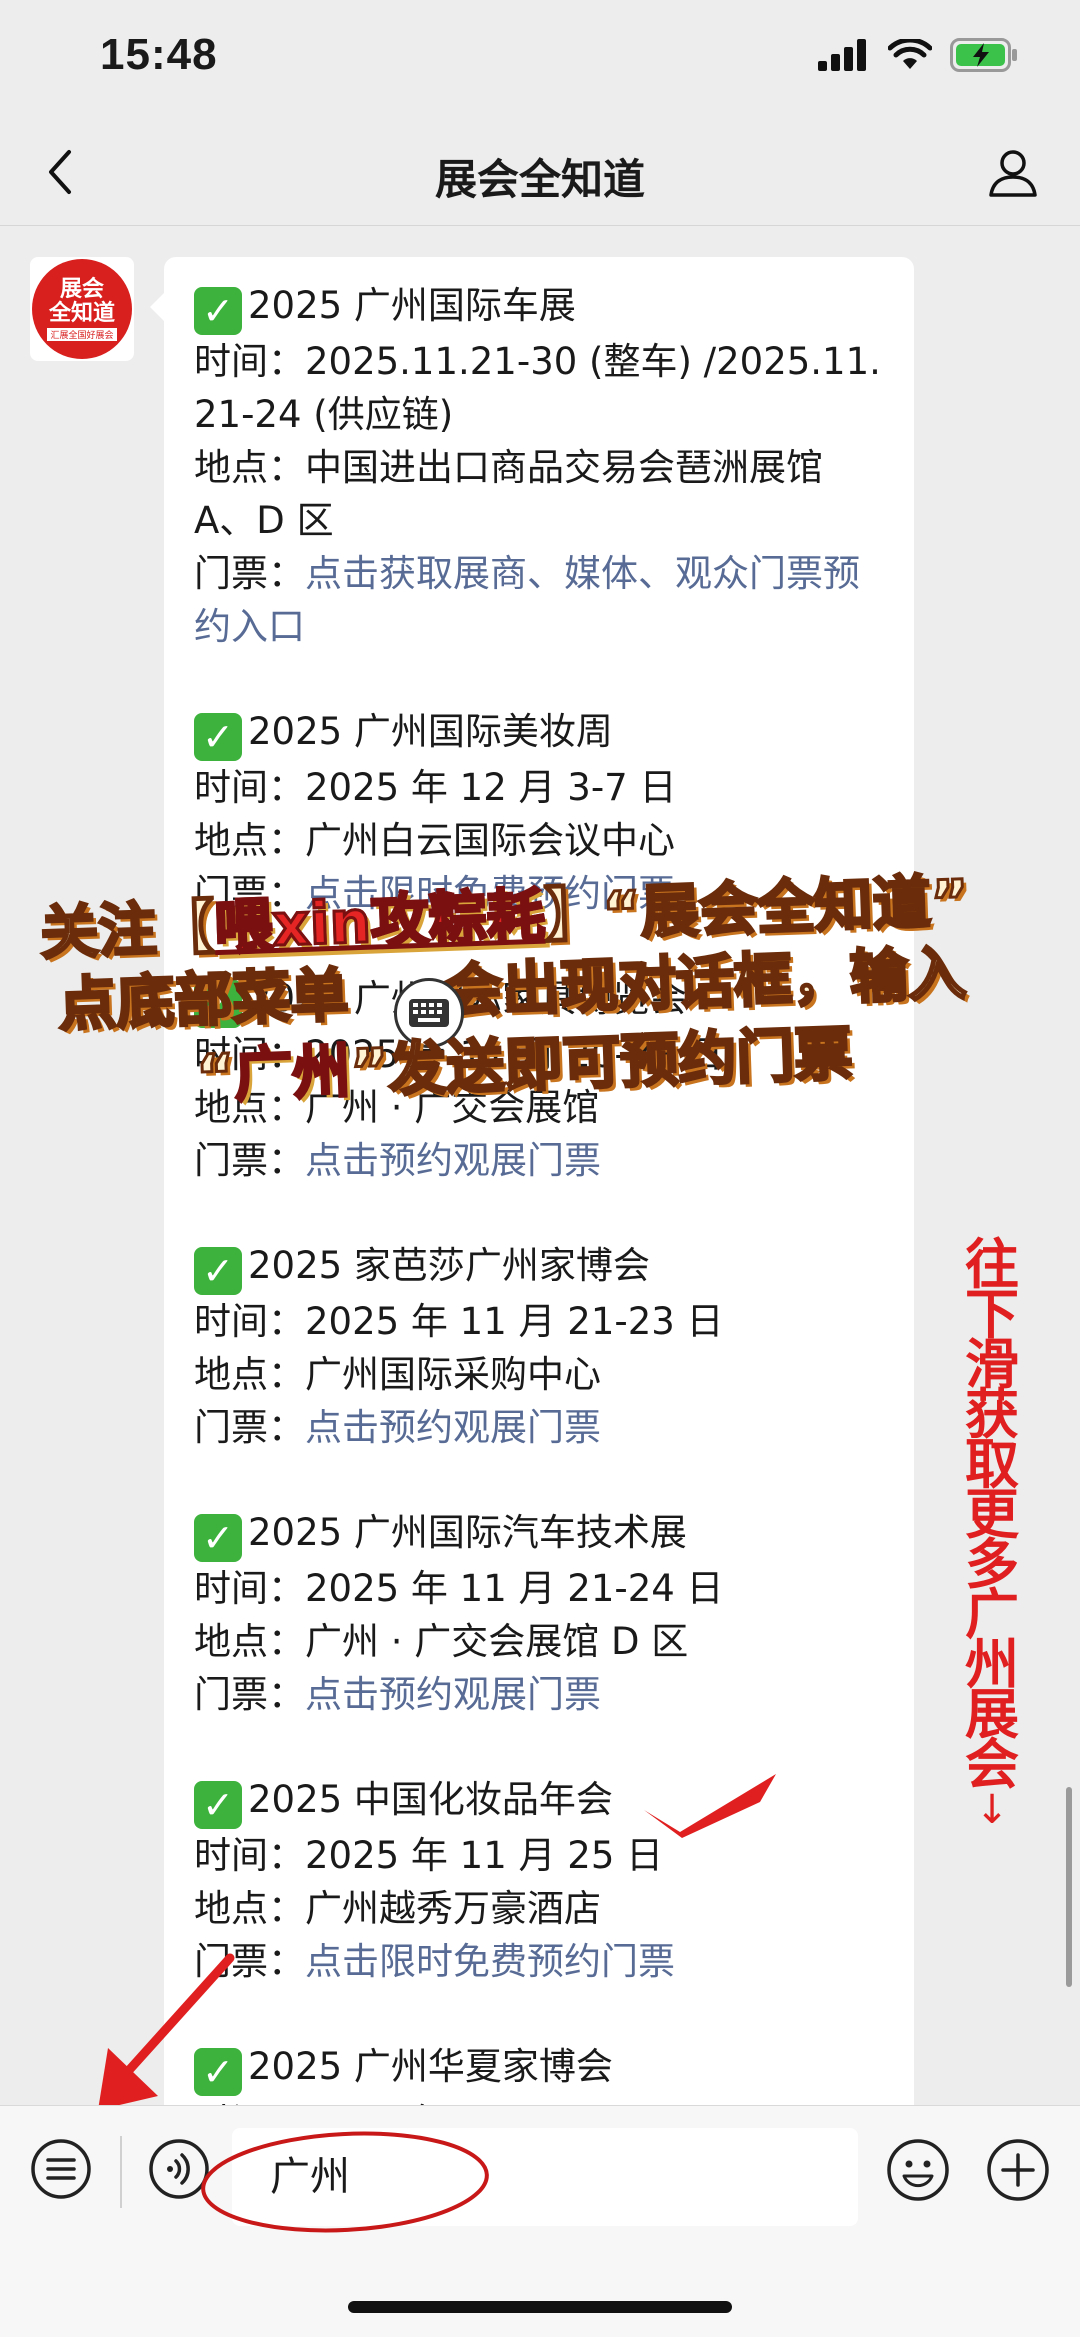  Describe the element at coordinates (430, 731) in the screenshot. I see `expo-title-text: 2025 广州国际美妆周` at that location.